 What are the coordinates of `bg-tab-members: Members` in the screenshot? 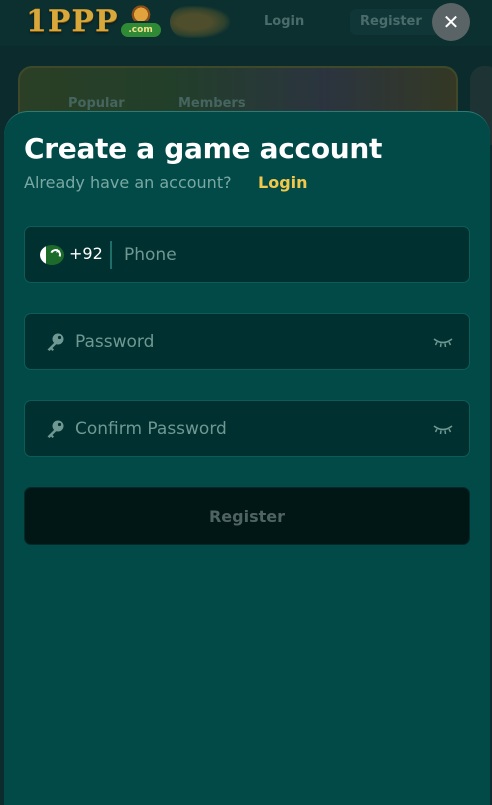 It's located at (212, 103).